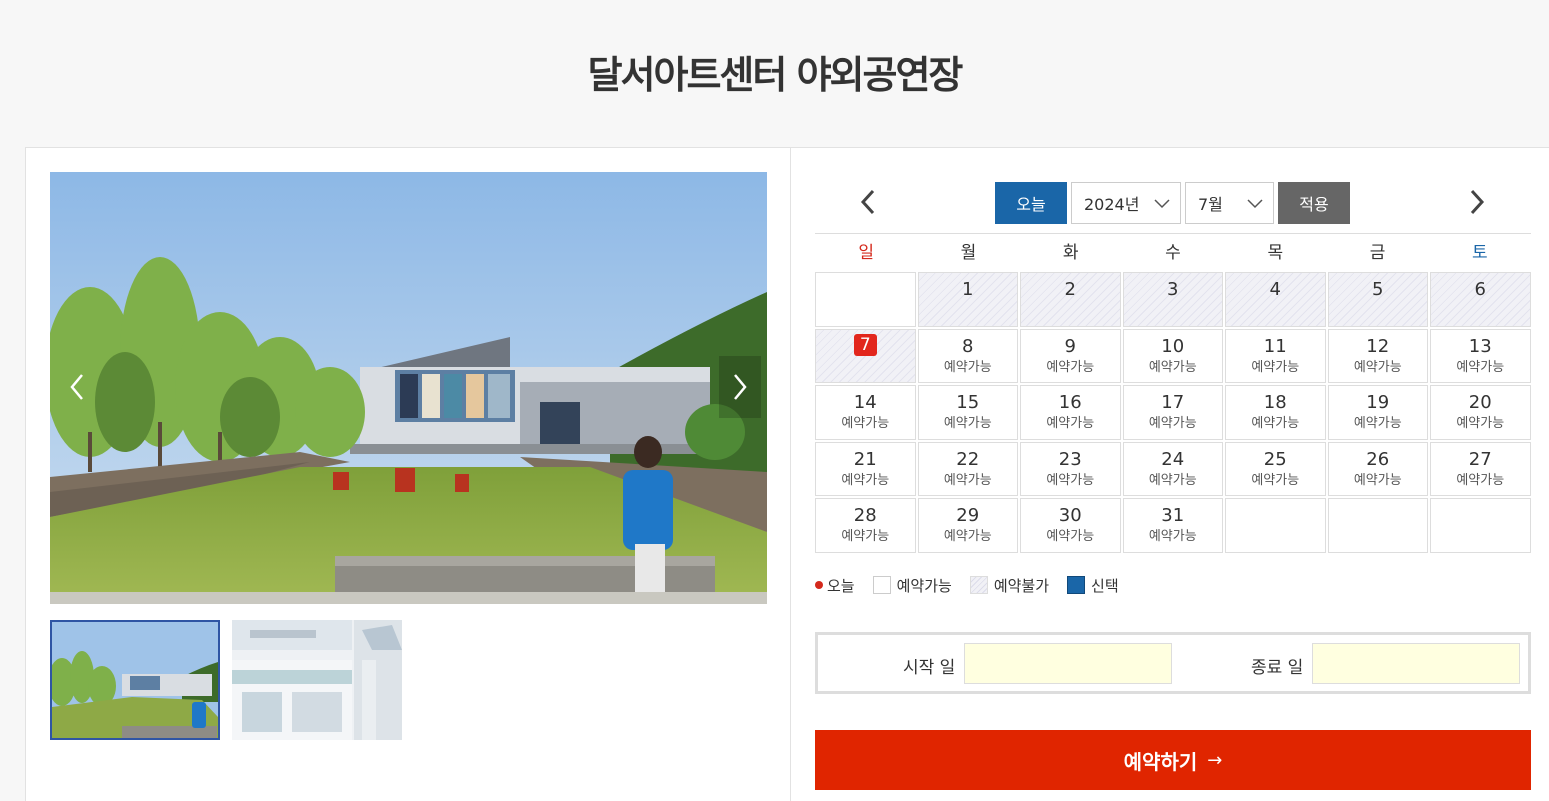  What do you see at coordinates (1076, 585) in the screenshot?
I see `selected-swatch-icon` at bounding box center [1076, 585].